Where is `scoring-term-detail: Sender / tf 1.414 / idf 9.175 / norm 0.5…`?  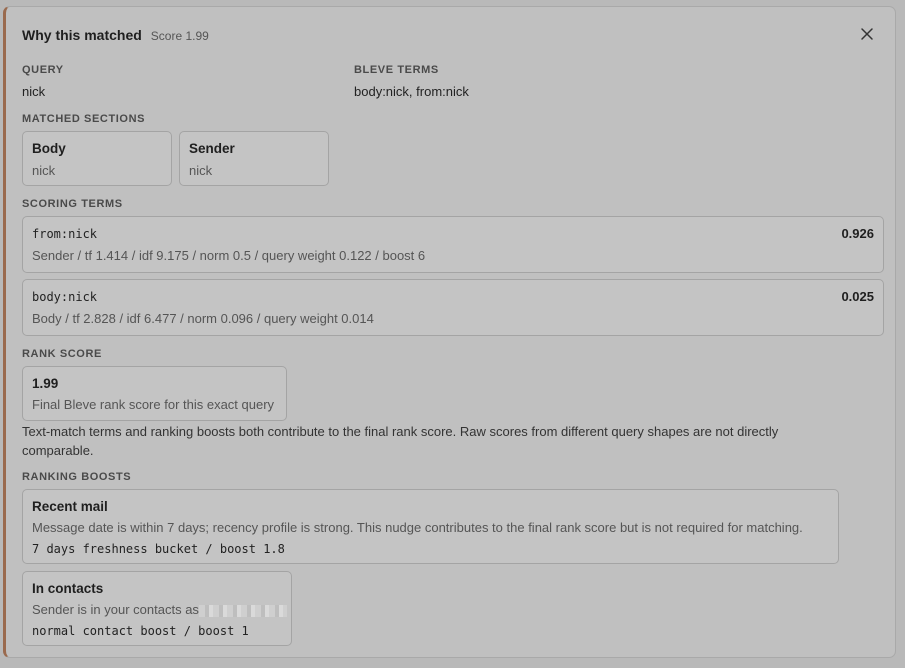
scoring-term-detail: Sender / tf 1.414 / idf 9.175 / norm 0.5… is located at coordinates (229, 255).